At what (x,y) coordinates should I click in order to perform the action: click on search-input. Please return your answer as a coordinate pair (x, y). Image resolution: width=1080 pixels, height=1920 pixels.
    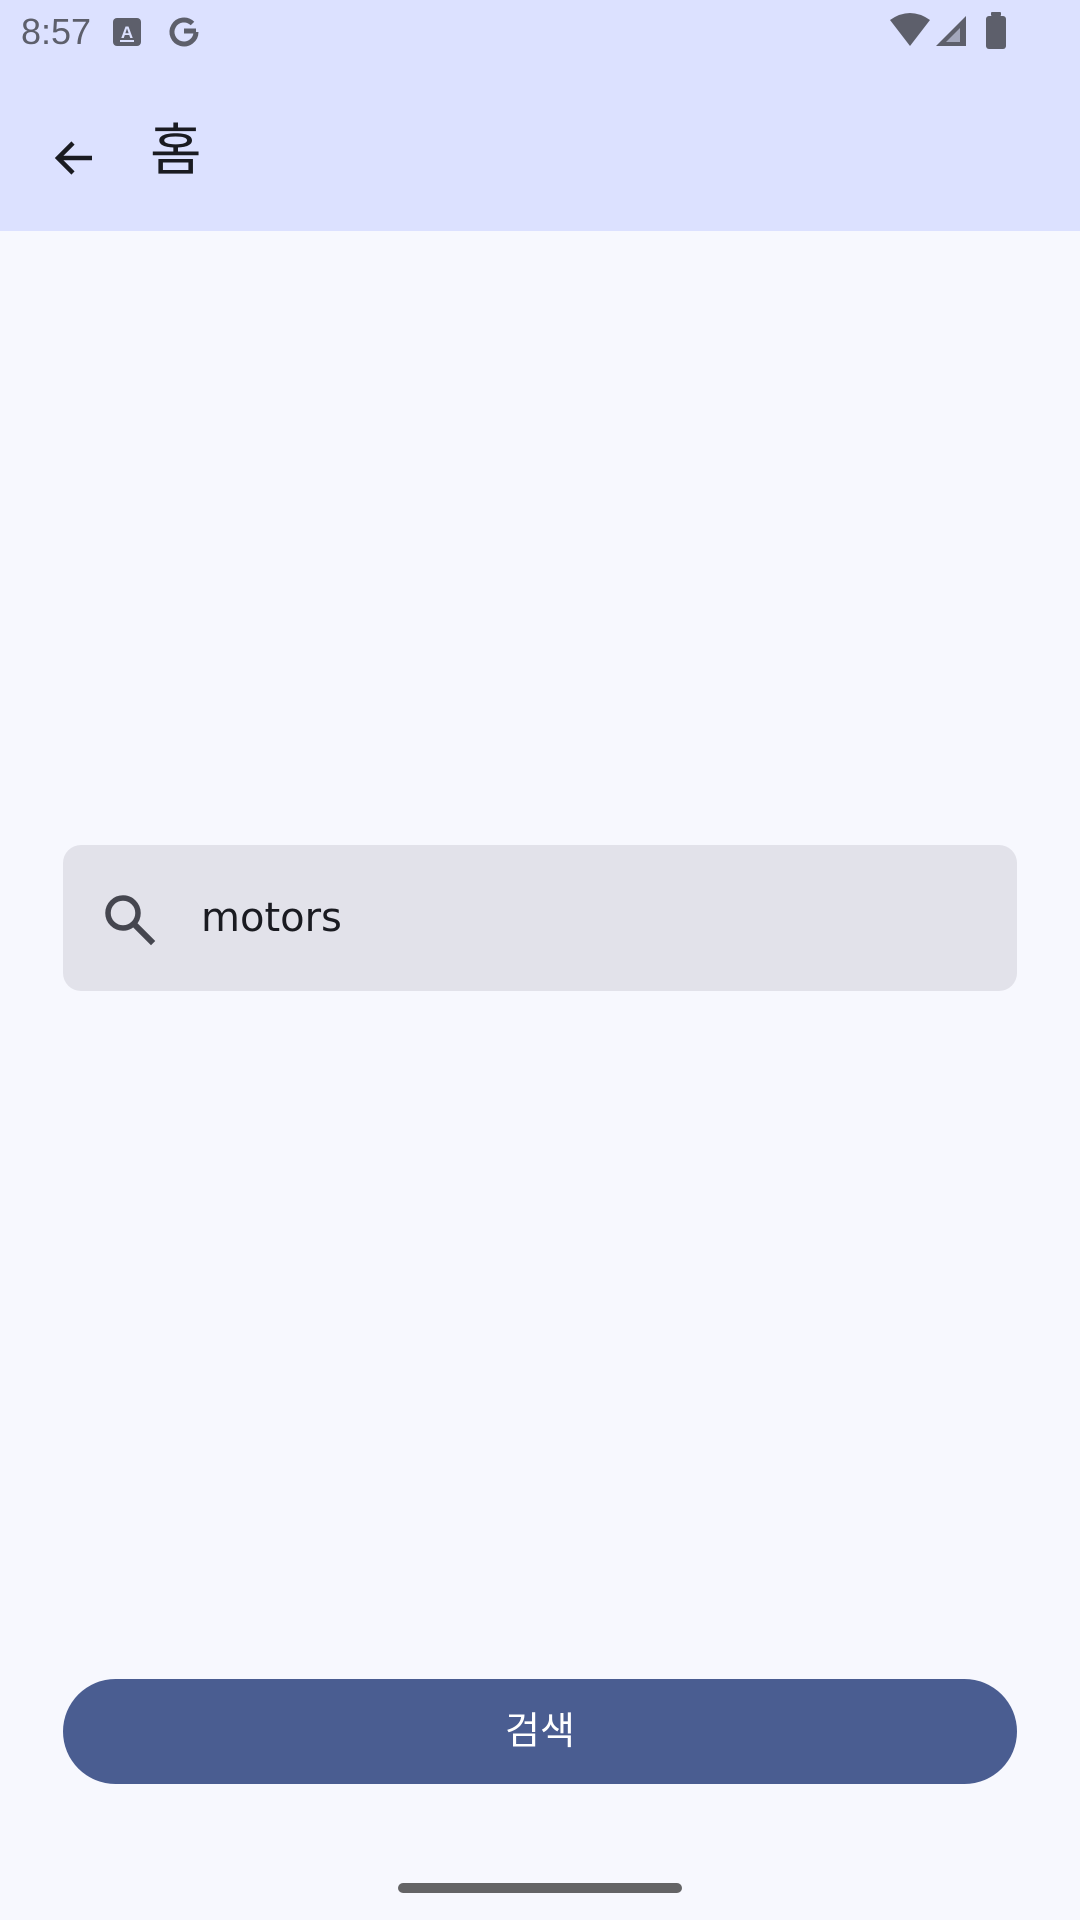
    Looking at the image, I should click on (591, 918).